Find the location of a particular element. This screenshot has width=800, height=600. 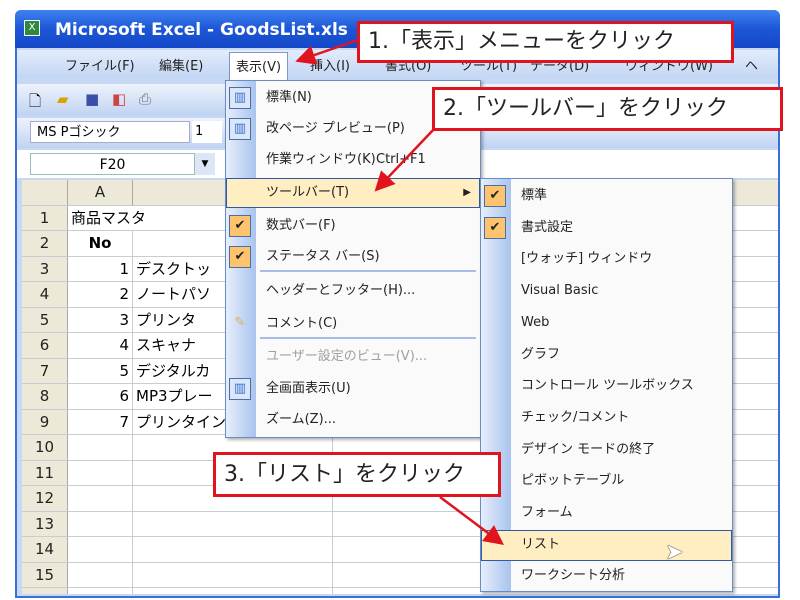

arrow-step2 is located at coordinates (405, 159).